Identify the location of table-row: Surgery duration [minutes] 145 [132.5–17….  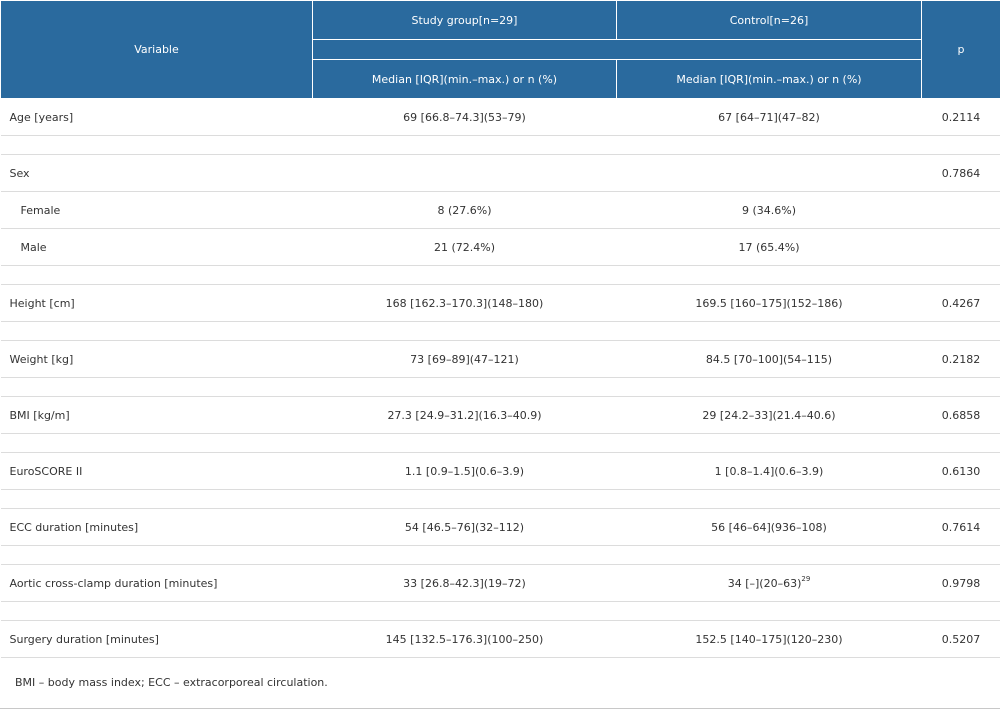
(500, 639).